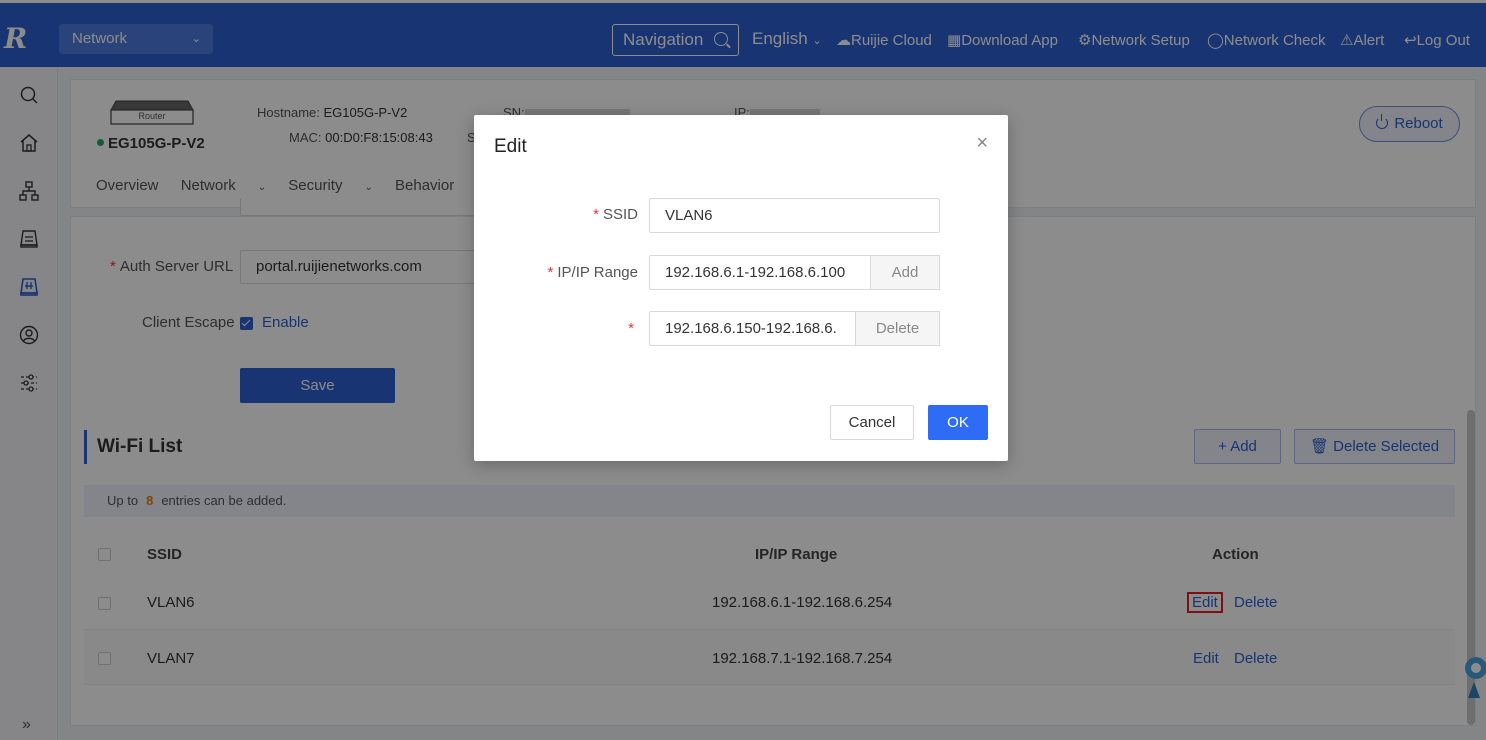 This screenshot has width=1486, height=740. Describe the element at coordinates (958, 422) in the screenshot. I see `ok-button: OK` at that location.